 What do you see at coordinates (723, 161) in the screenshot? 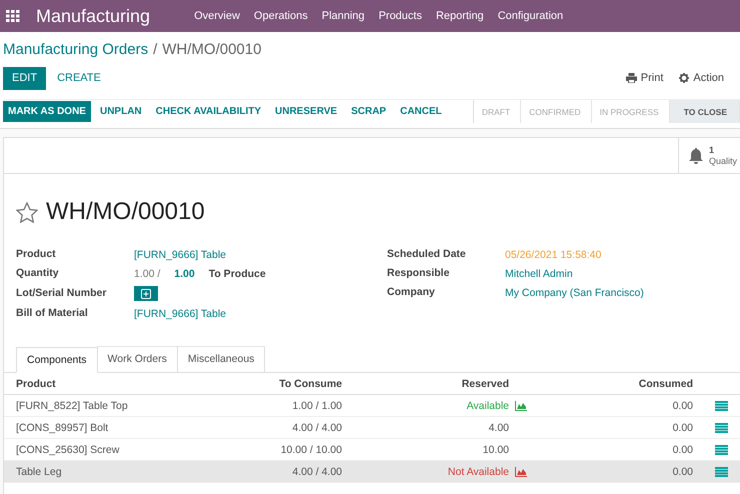
I see `quality-label: Quality` at bounding box center [723, 161].